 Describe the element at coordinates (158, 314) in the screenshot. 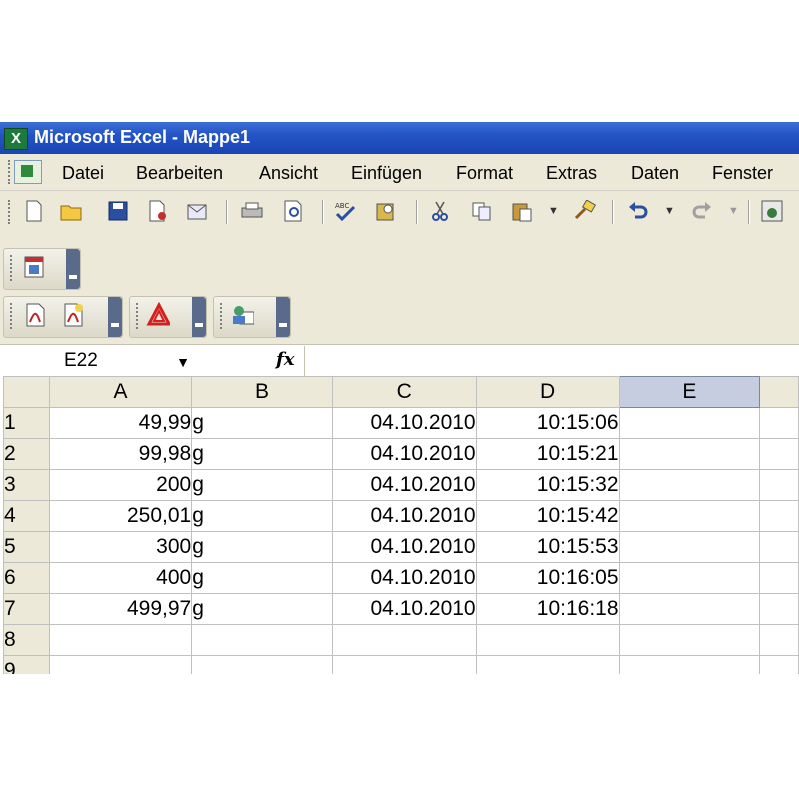

I see `acrobat-icon` at that location.